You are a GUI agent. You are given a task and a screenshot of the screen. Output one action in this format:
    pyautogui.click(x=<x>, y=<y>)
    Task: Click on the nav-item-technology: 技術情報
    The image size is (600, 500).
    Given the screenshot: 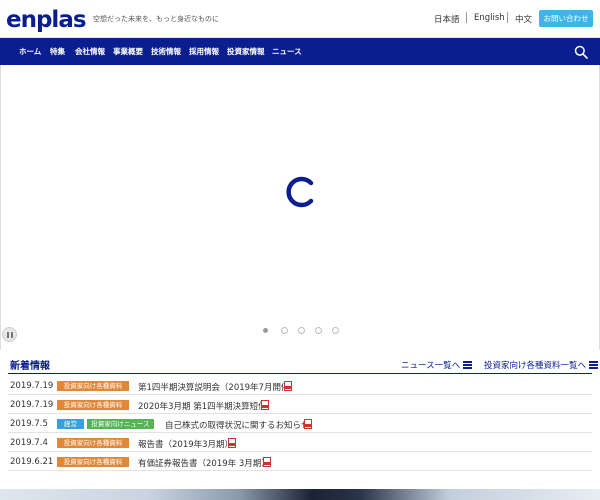 What is the action you would take?
    pyautogui.click(x=166, y=51)
    